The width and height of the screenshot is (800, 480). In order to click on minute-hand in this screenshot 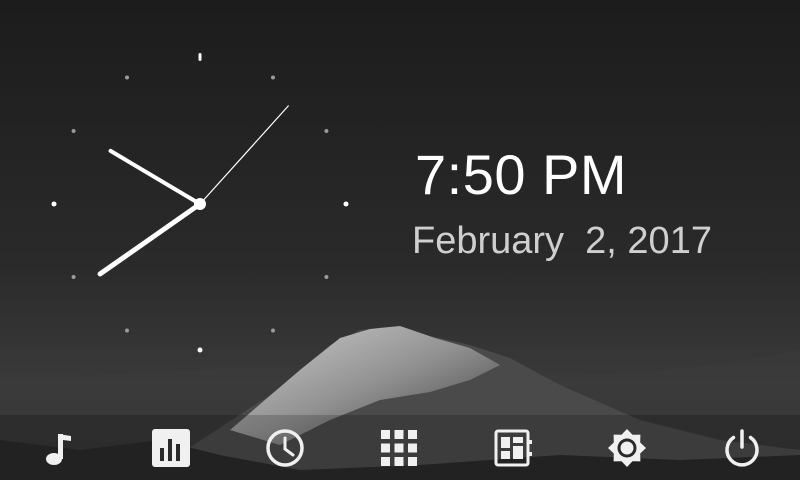, I will do `click(155, 177)`.